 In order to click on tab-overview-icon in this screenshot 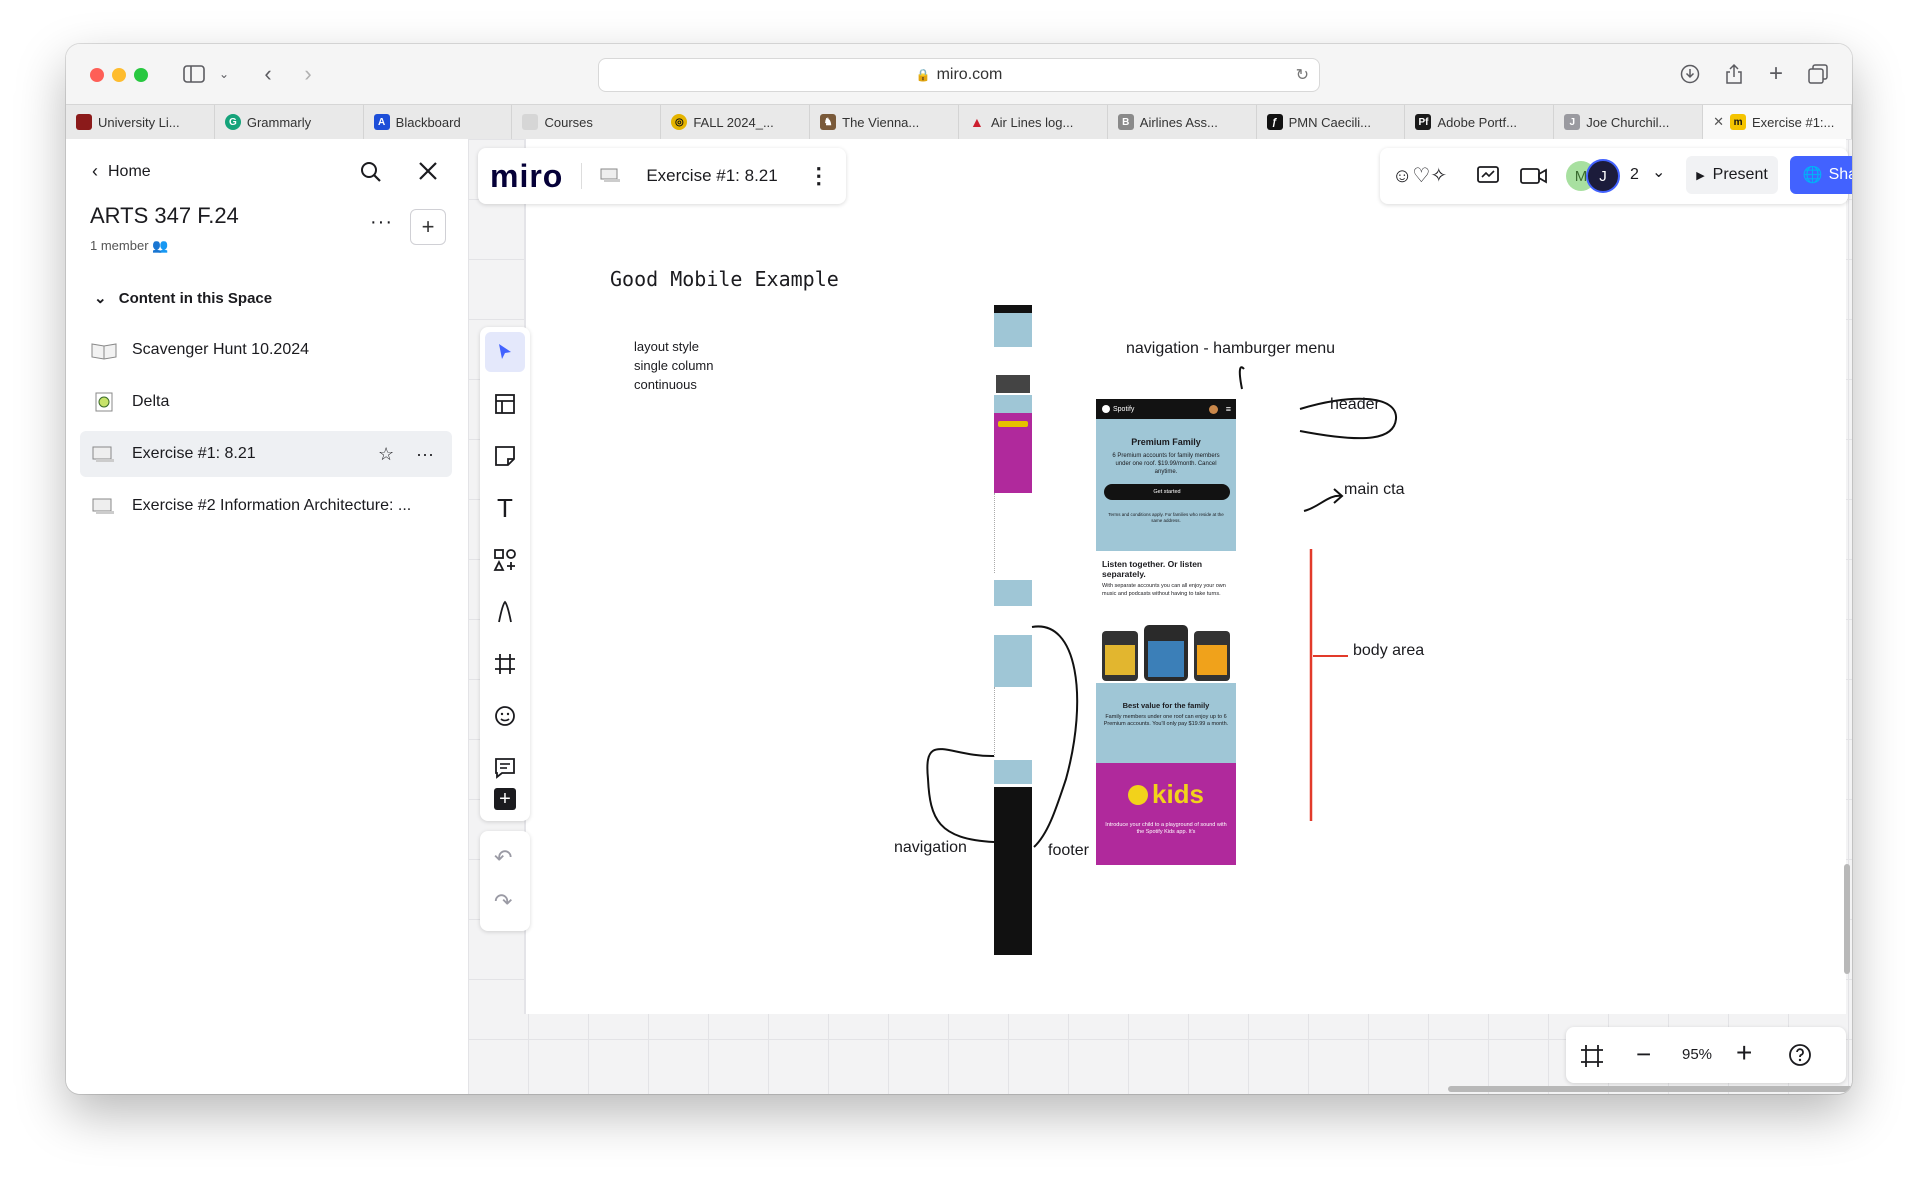, I will do `click(1818, 74)`.